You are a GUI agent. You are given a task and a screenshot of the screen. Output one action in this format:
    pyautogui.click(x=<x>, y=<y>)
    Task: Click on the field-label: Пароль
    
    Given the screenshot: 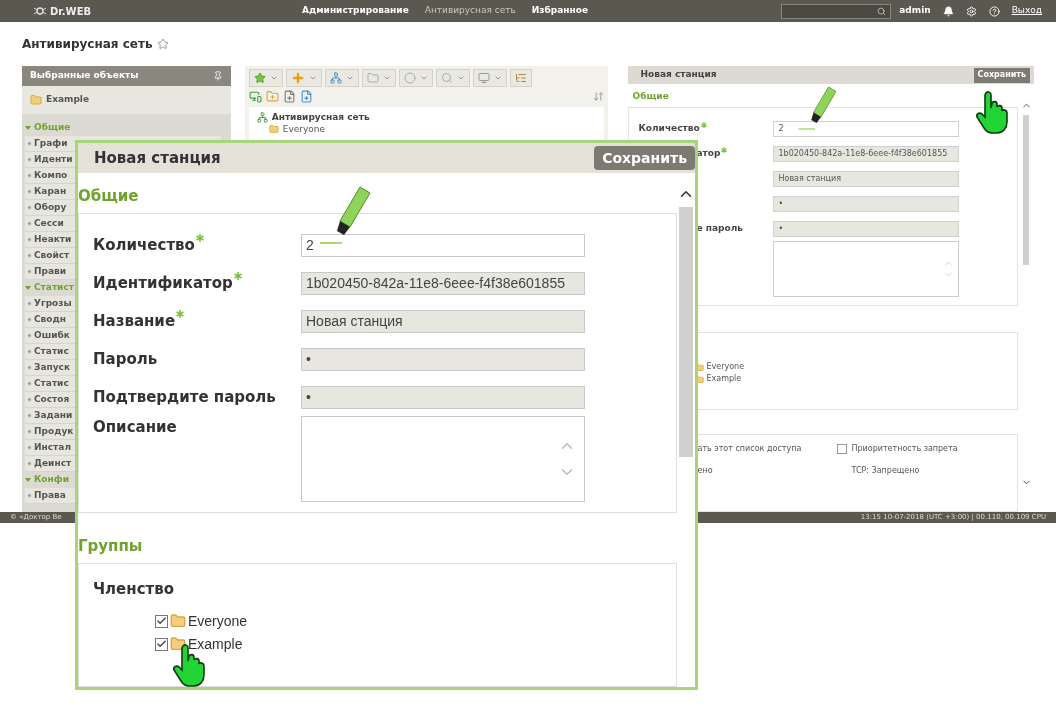 What is the action you would take?
    pyautogui.click(x=126, y=359)
    